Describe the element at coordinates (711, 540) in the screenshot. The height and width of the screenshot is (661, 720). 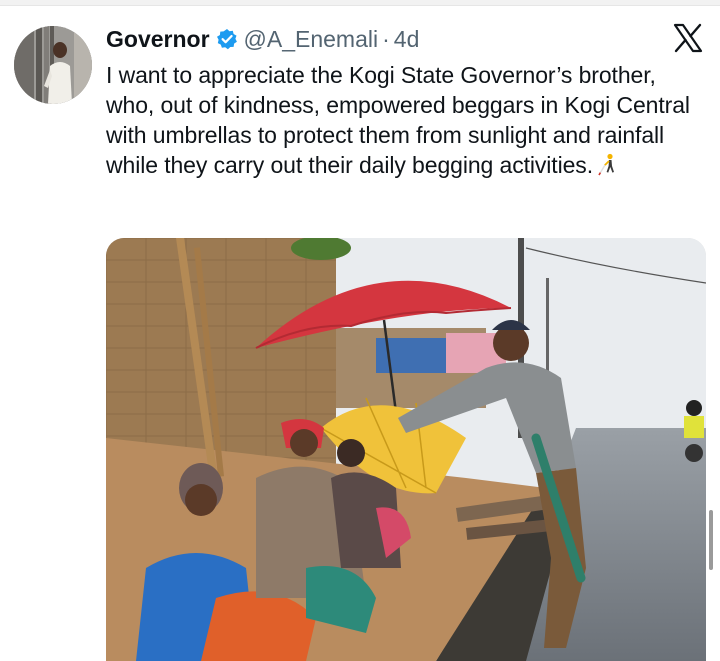
I see `scrollbar-thumb` at that location.